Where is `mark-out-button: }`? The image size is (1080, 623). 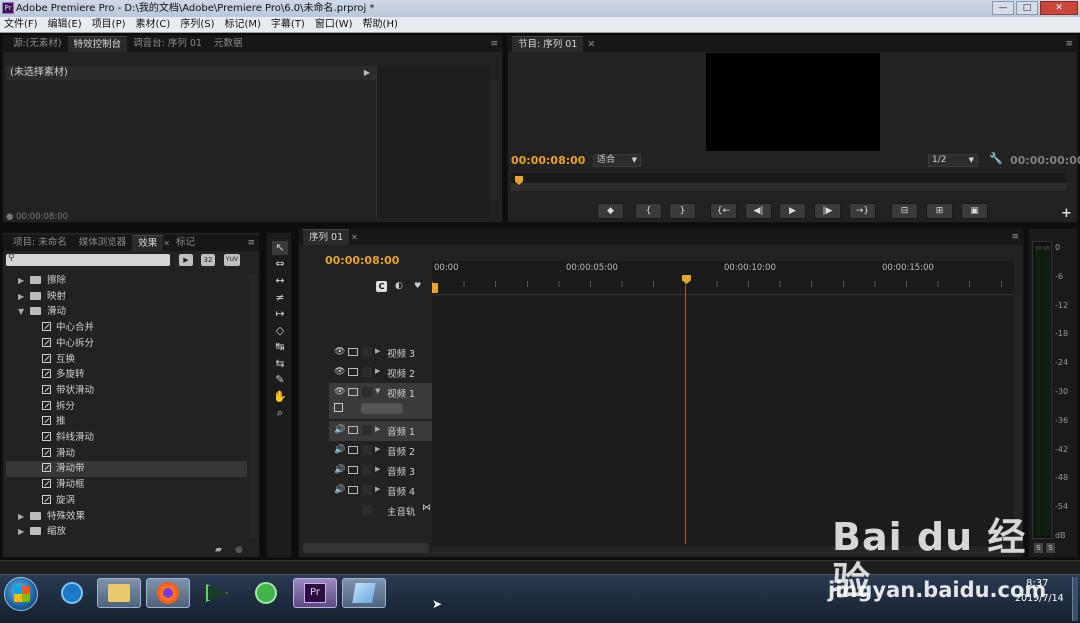 mark-out-button: } is located at coordinates (682, 211).